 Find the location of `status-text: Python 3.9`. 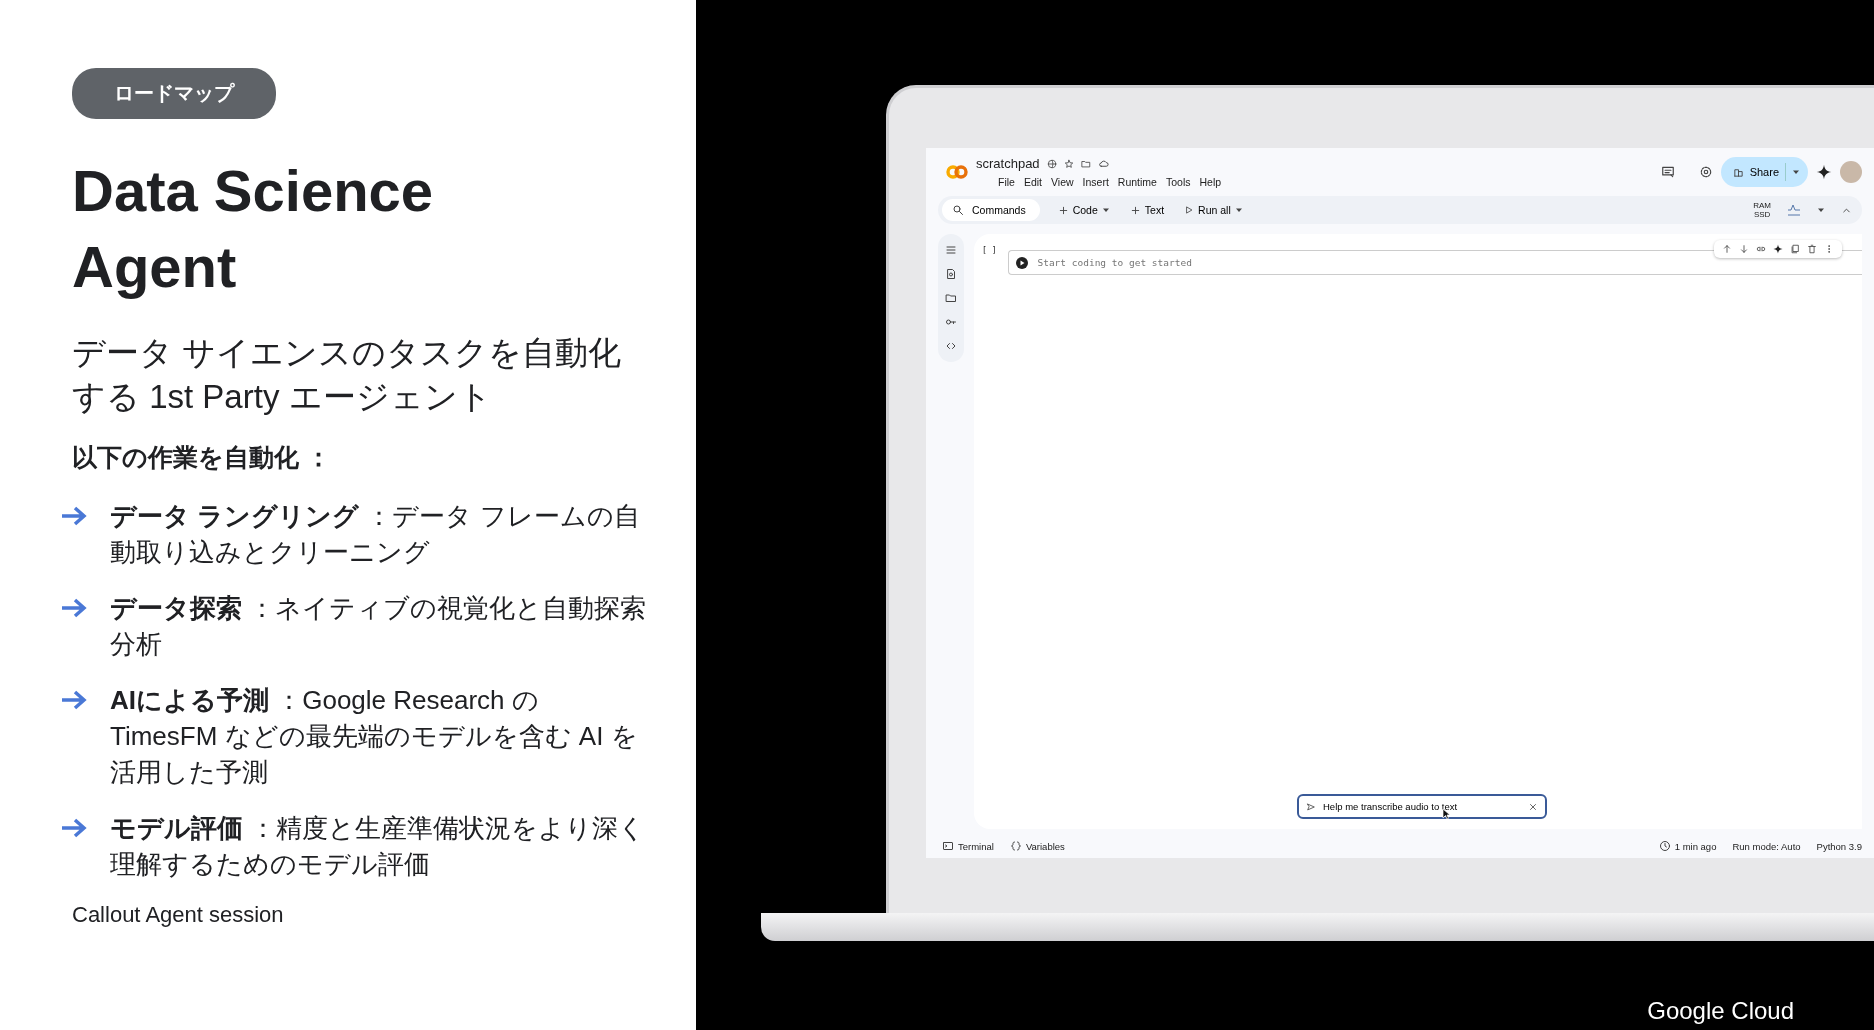

status-text: Python 3.9 is located at coordinates (1839, 846).